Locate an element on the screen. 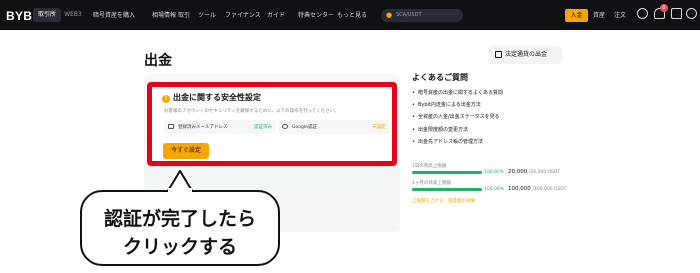 This screenshot has width=700, height=273. fiat-withdraw-button: 法定通貨の出金 is located at coordinates (525, 55).